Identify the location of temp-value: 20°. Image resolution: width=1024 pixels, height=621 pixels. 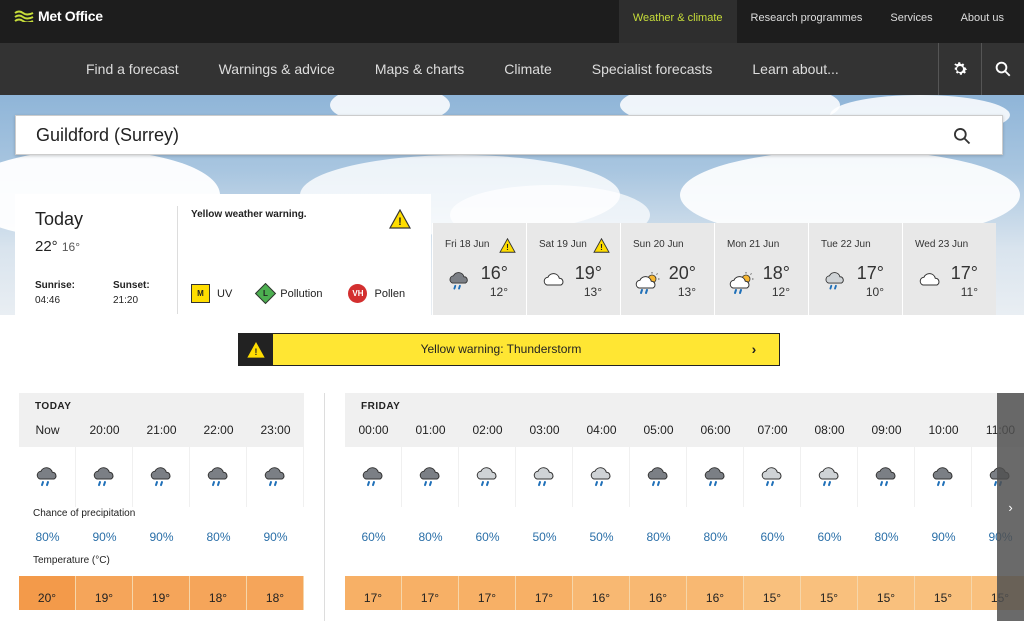
(47, 593).